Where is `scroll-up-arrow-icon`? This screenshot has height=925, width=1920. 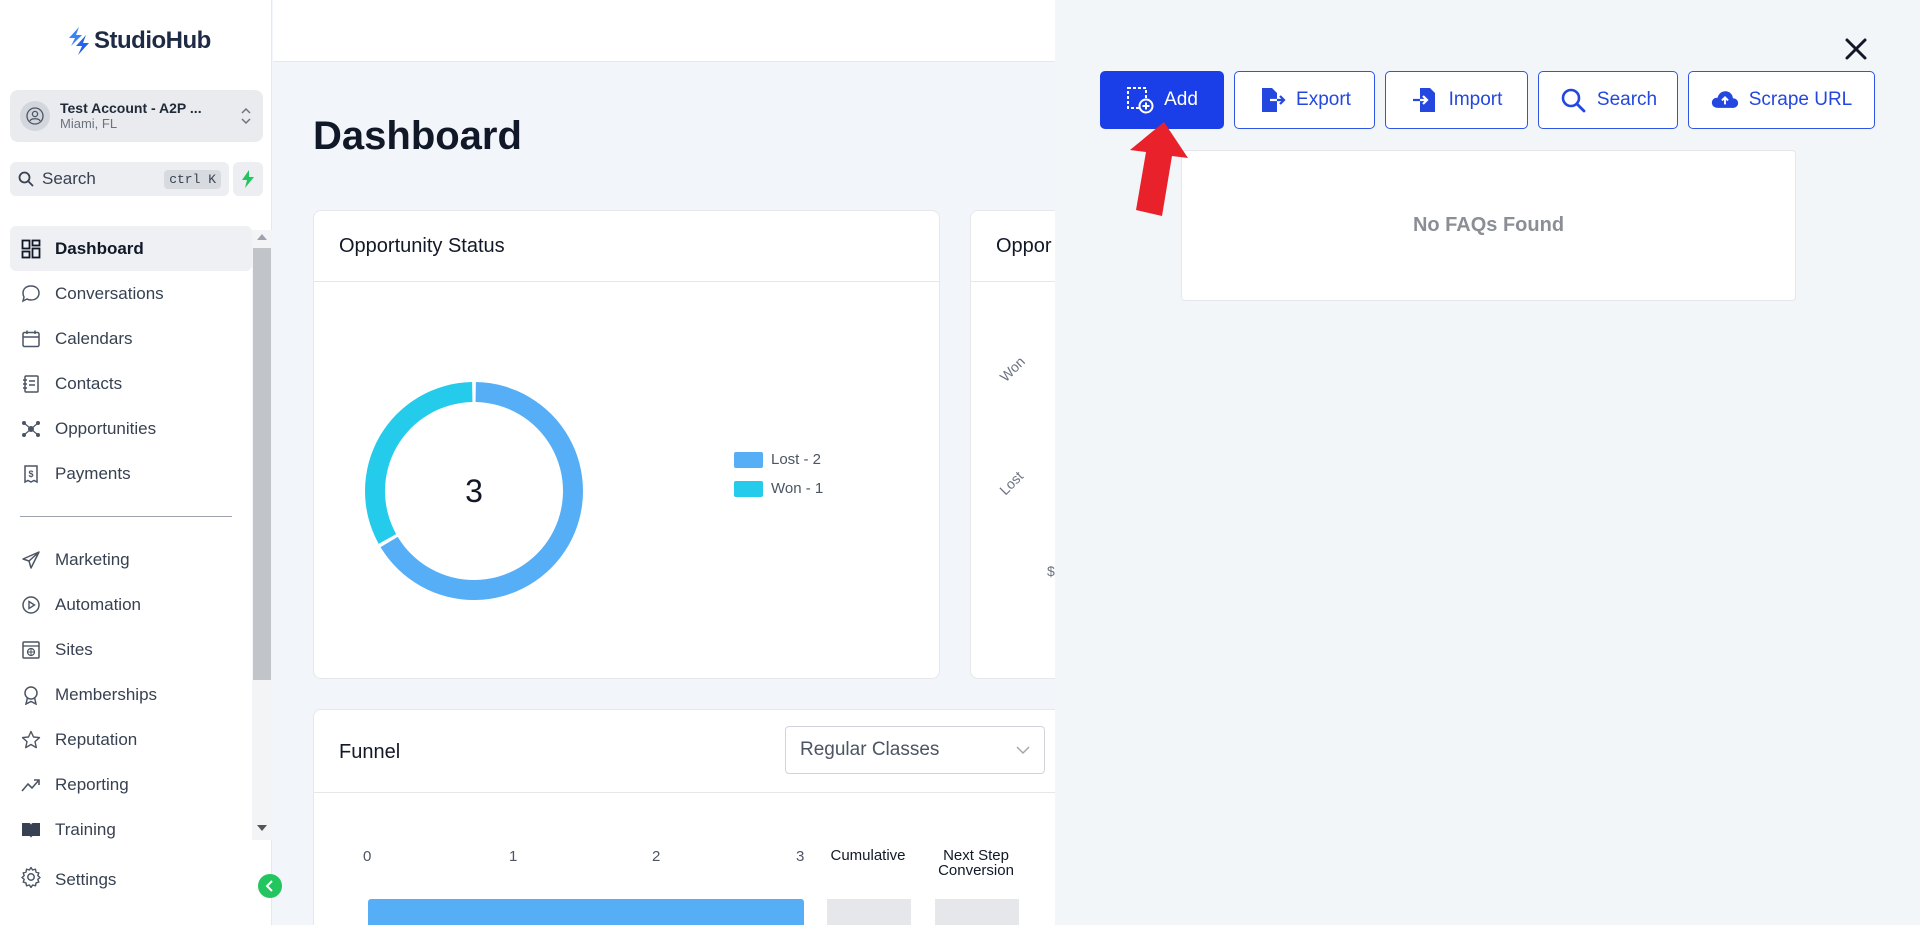
scroll-up-arrow-icon is located at coordinates (262, 237).